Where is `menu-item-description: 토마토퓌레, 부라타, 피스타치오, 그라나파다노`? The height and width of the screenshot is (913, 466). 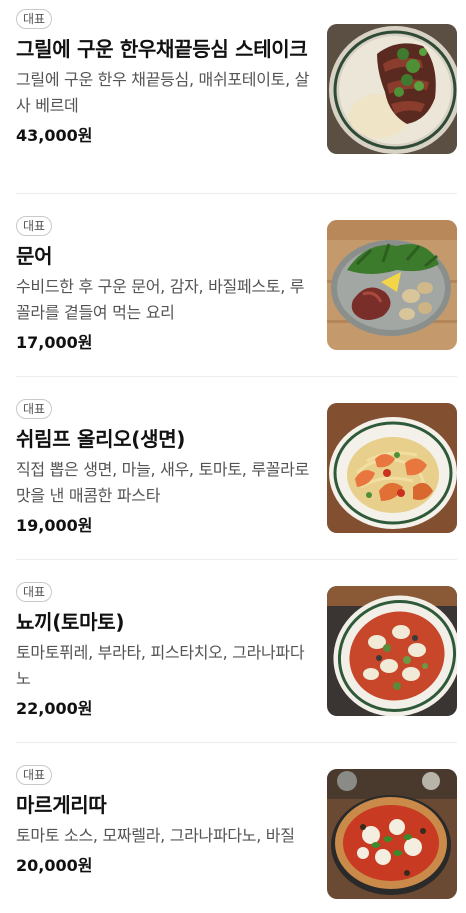
menu-item-description: 토마토퓌레, 부라타, 피스타치오, 그라나파다노 is located at coordinates (160, 665).